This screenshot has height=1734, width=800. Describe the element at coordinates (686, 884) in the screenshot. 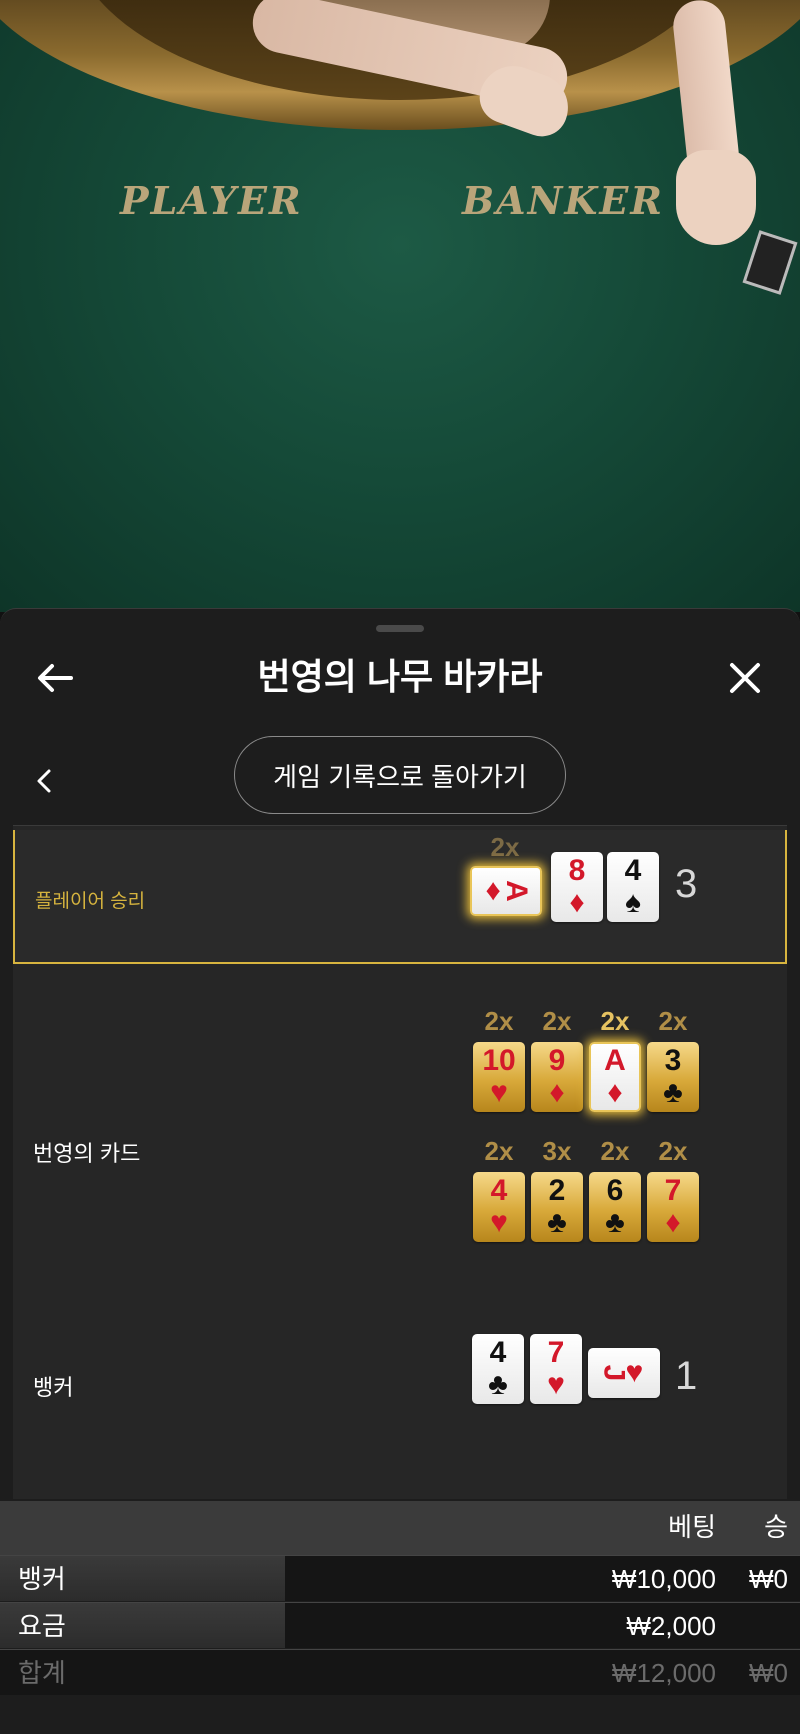

I see `player-score: 3` at that location.